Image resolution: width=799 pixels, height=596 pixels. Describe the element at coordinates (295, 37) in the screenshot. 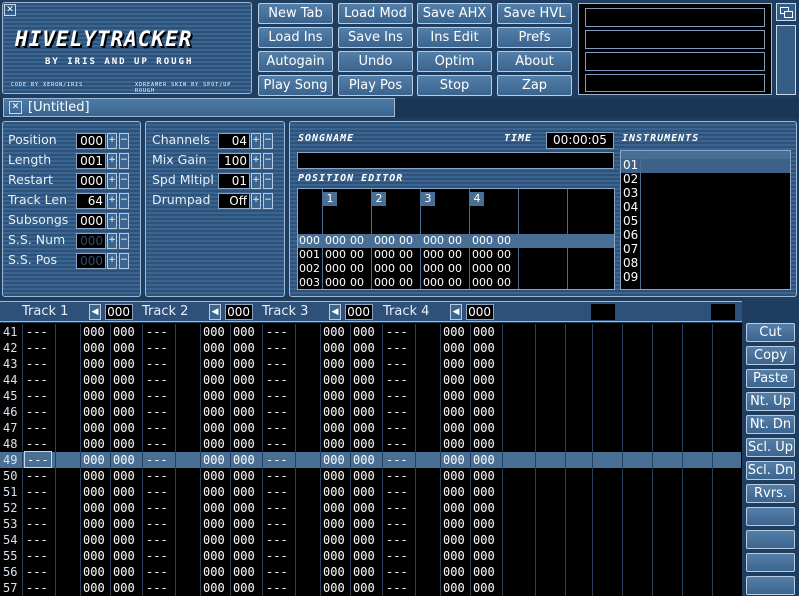

I see `load-ins-button: Load Ins` at that location.